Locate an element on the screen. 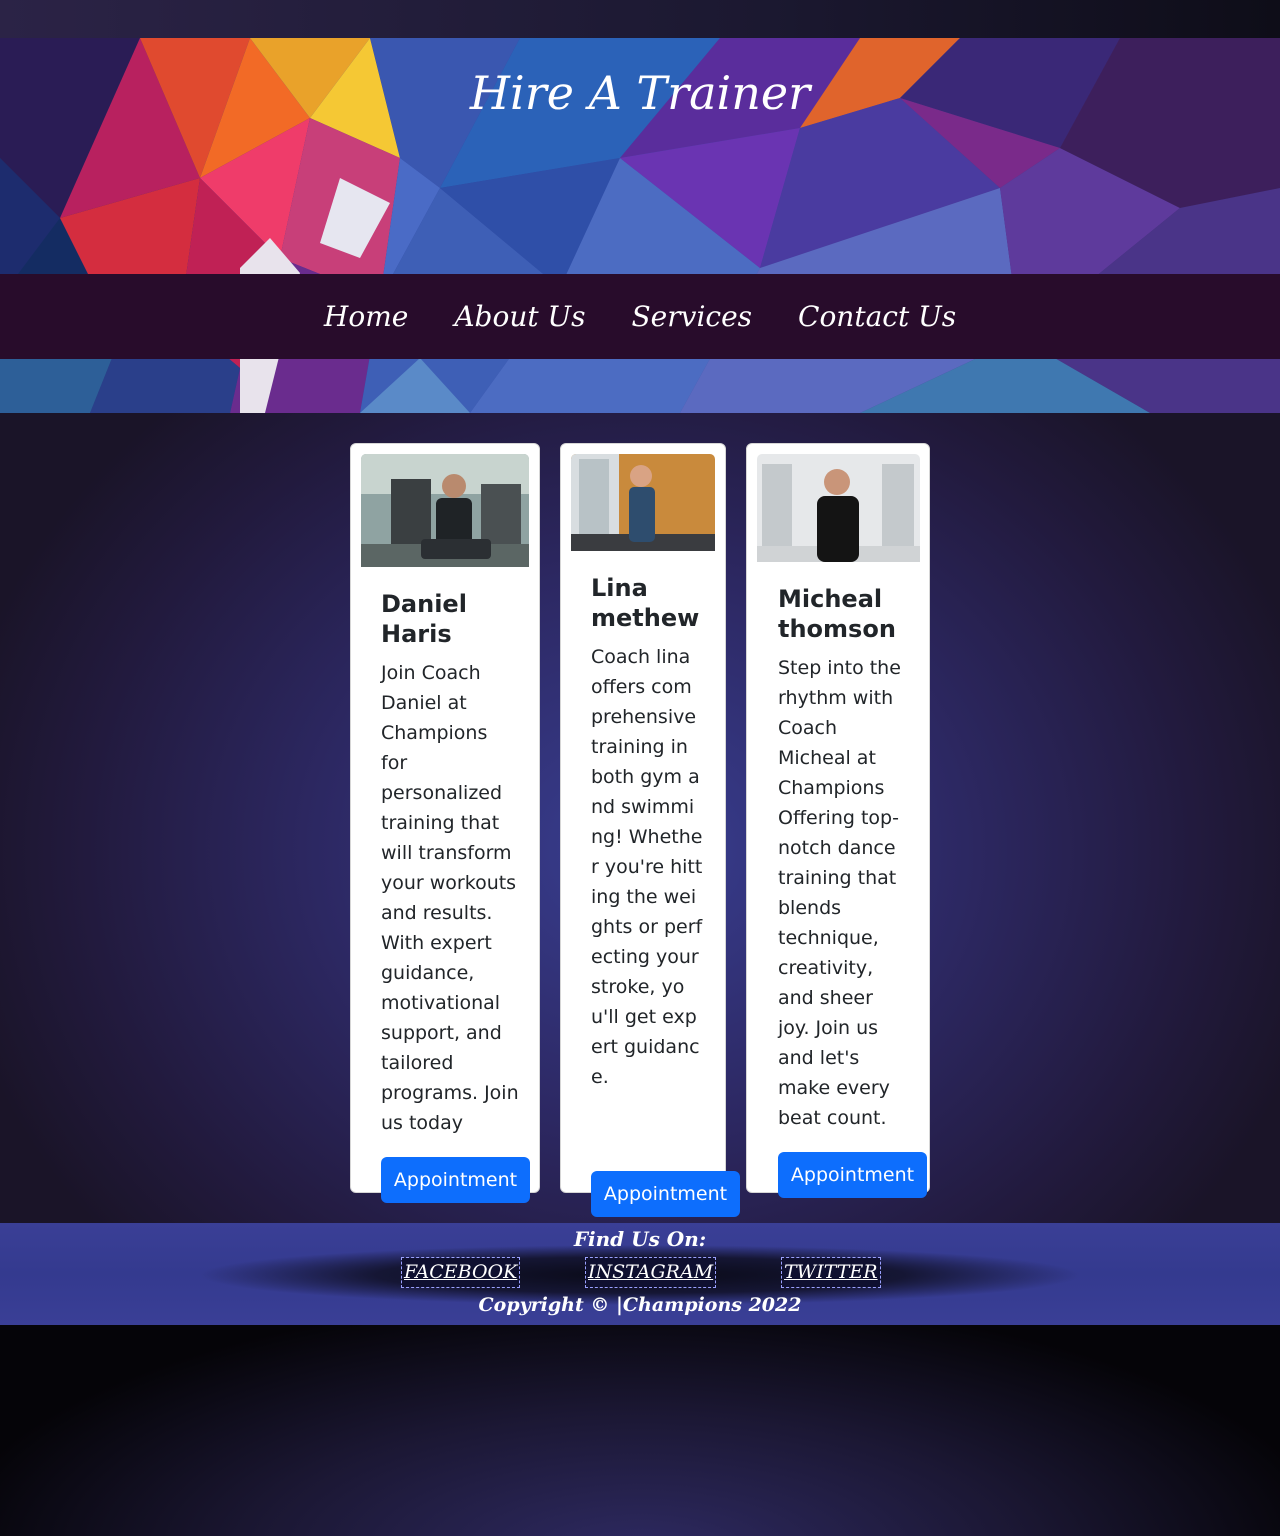 Image resolution: width=1280 pixels, height=1536 pixels. nav-item-services: Services is located at coordinates (691, 316).